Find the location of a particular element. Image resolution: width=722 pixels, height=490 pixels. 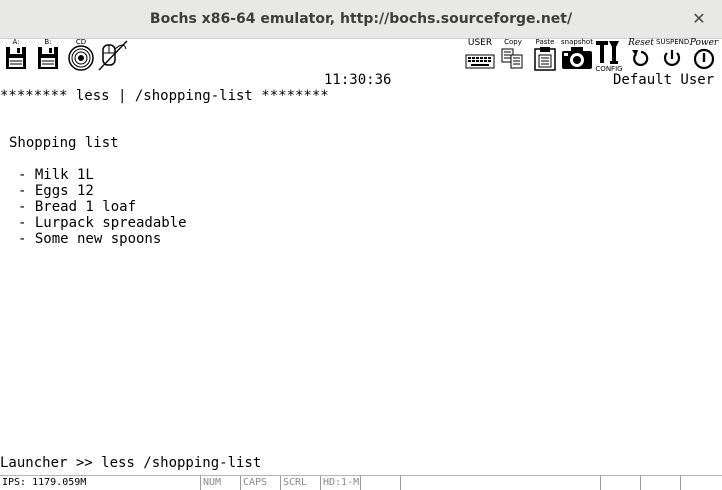

launcher-prompt: Launcher >> less /shopping-list is located at coordinates (130, 463).